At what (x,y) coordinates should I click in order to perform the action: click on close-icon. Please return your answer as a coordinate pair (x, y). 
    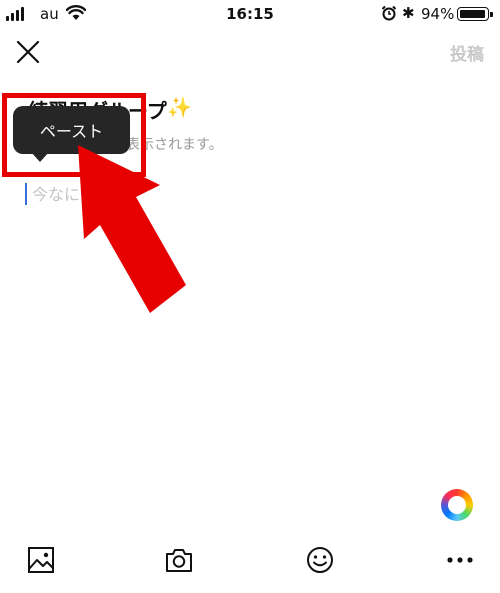
    Looking at the image, I should click on (28, 52).